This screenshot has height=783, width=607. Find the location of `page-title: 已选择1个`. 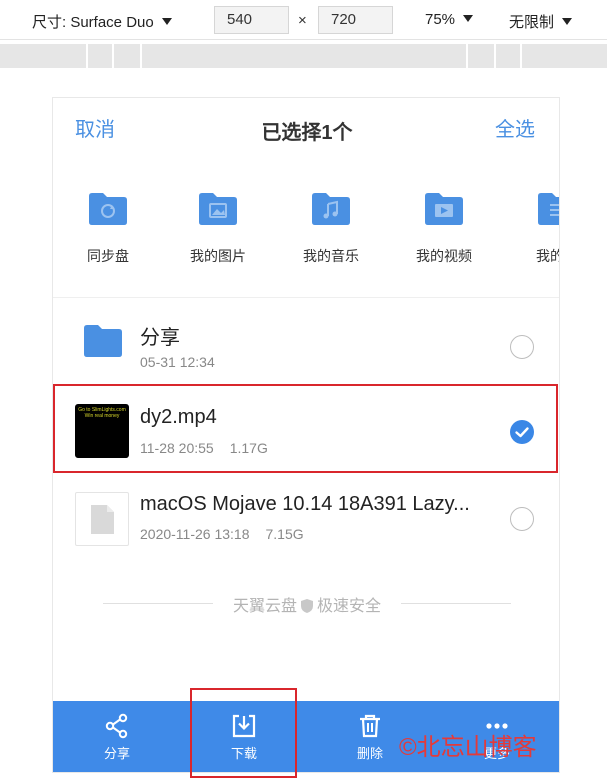

page-title: 已选择1个 is located at coordinates (307, 133).